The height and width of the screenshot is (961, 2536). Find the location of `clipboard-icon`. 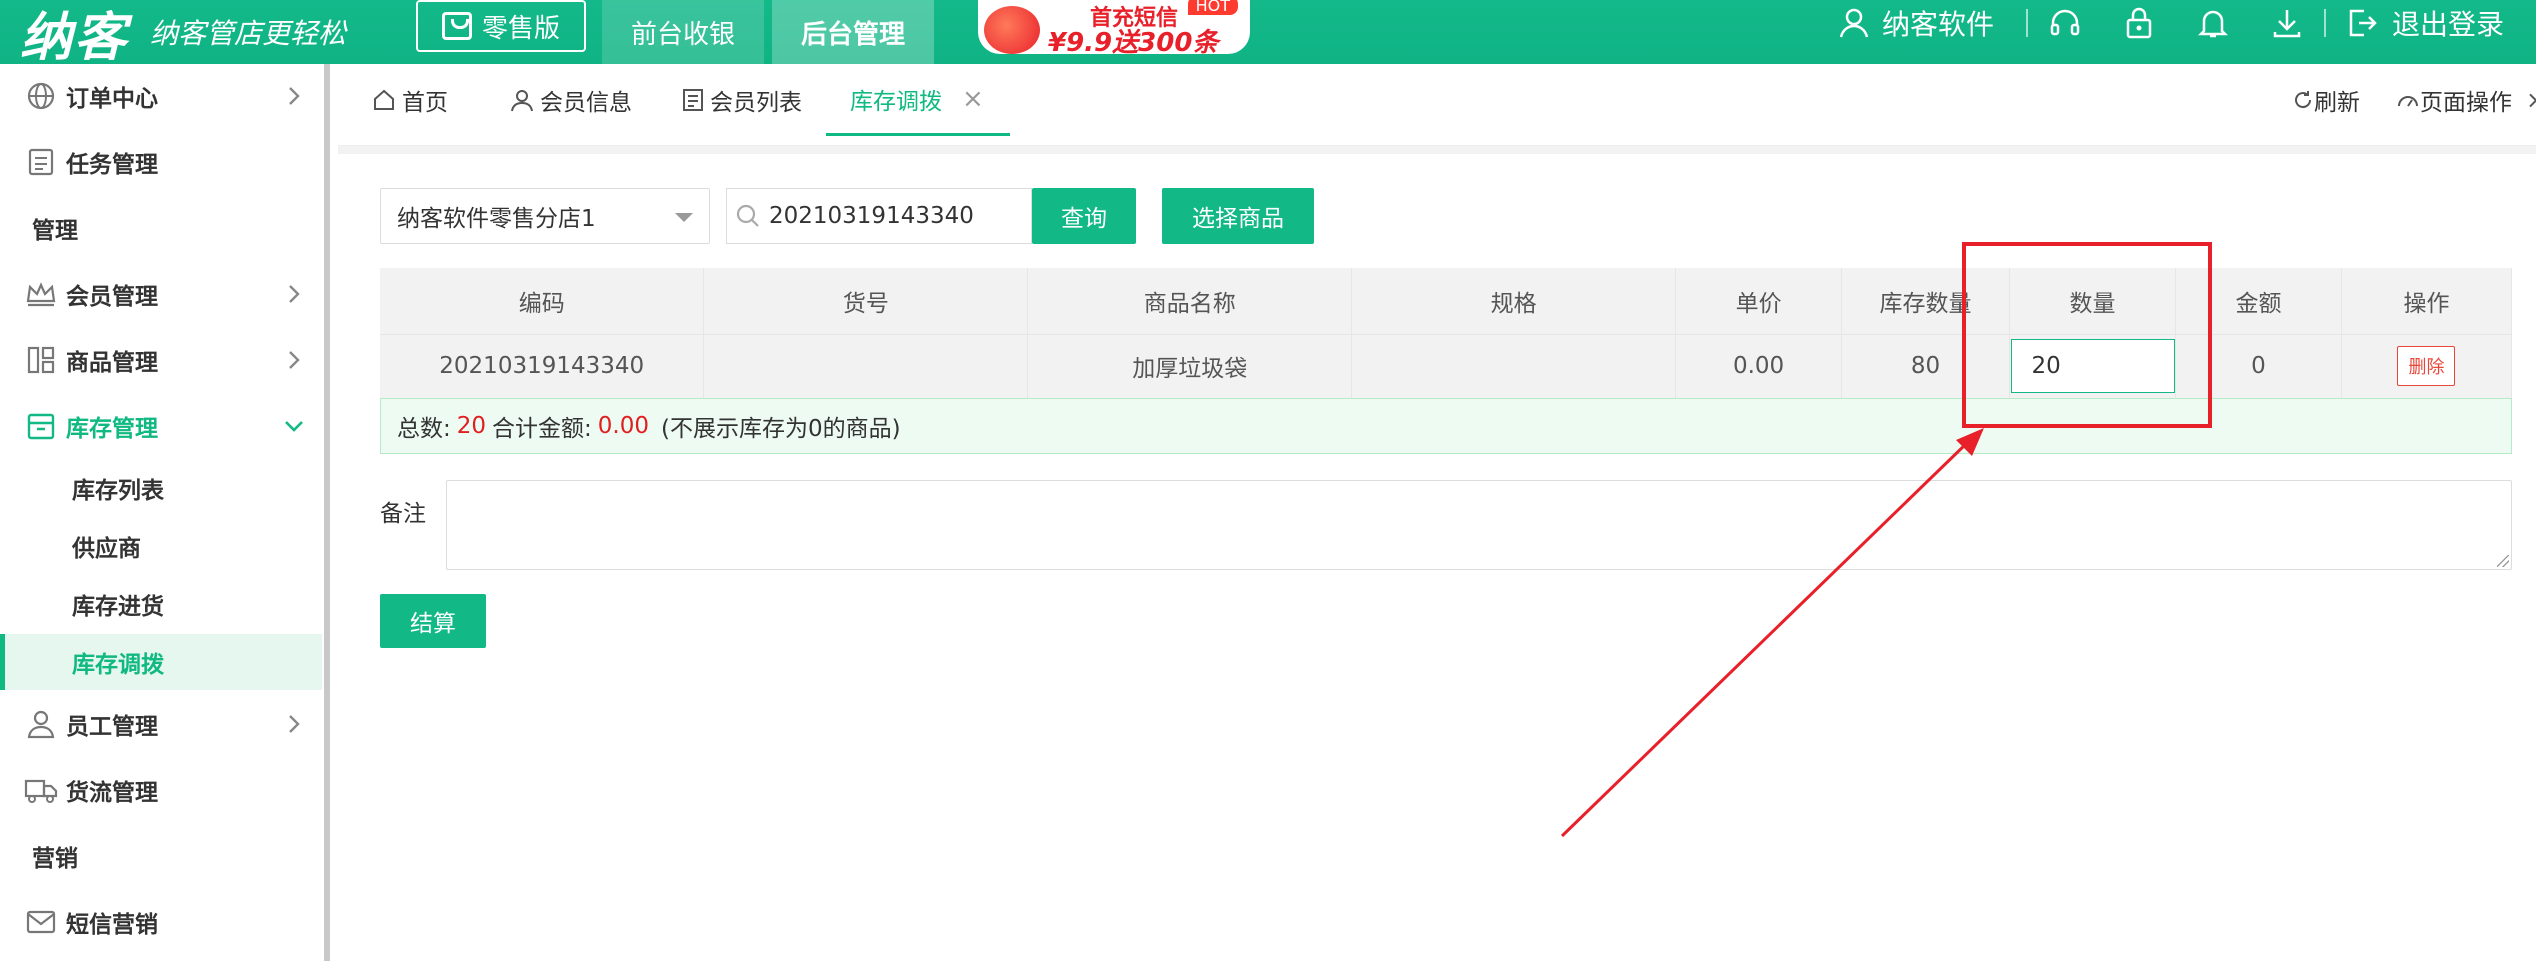

clipboard-icon is located at coordinates (41, 162).